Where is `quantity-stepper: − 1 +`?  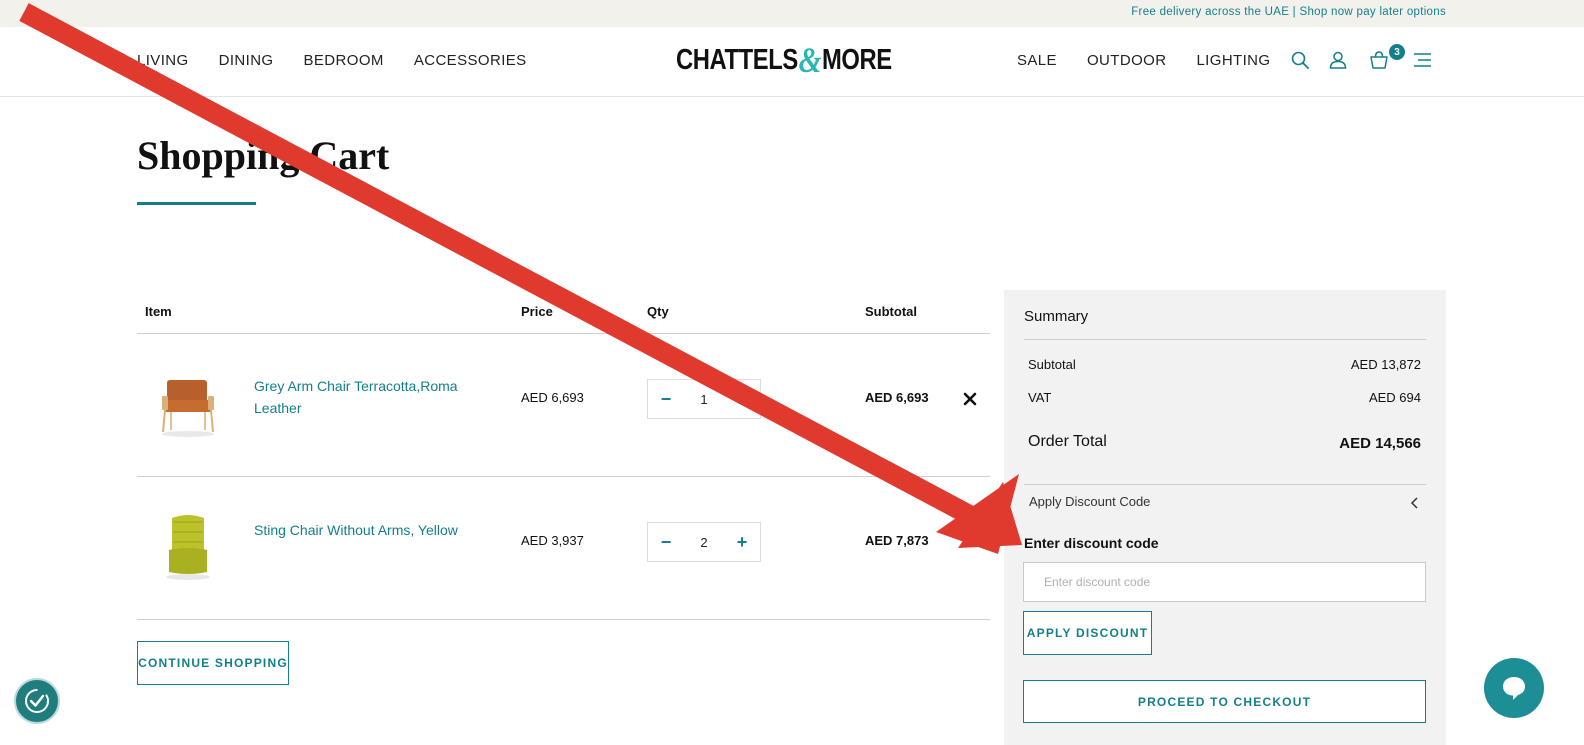
quantity-stepper: − 1 + is located at coordinates (704, 399).